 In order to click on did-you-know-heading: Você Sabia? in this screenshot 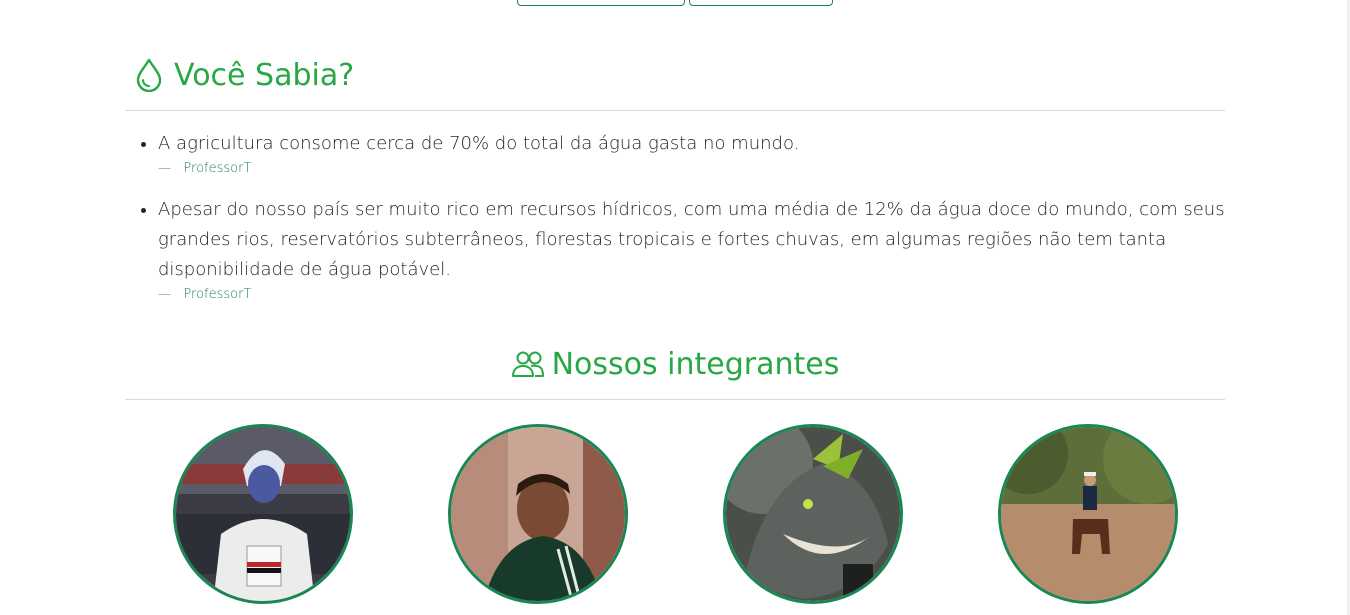, I will do `click(675, 75)`.